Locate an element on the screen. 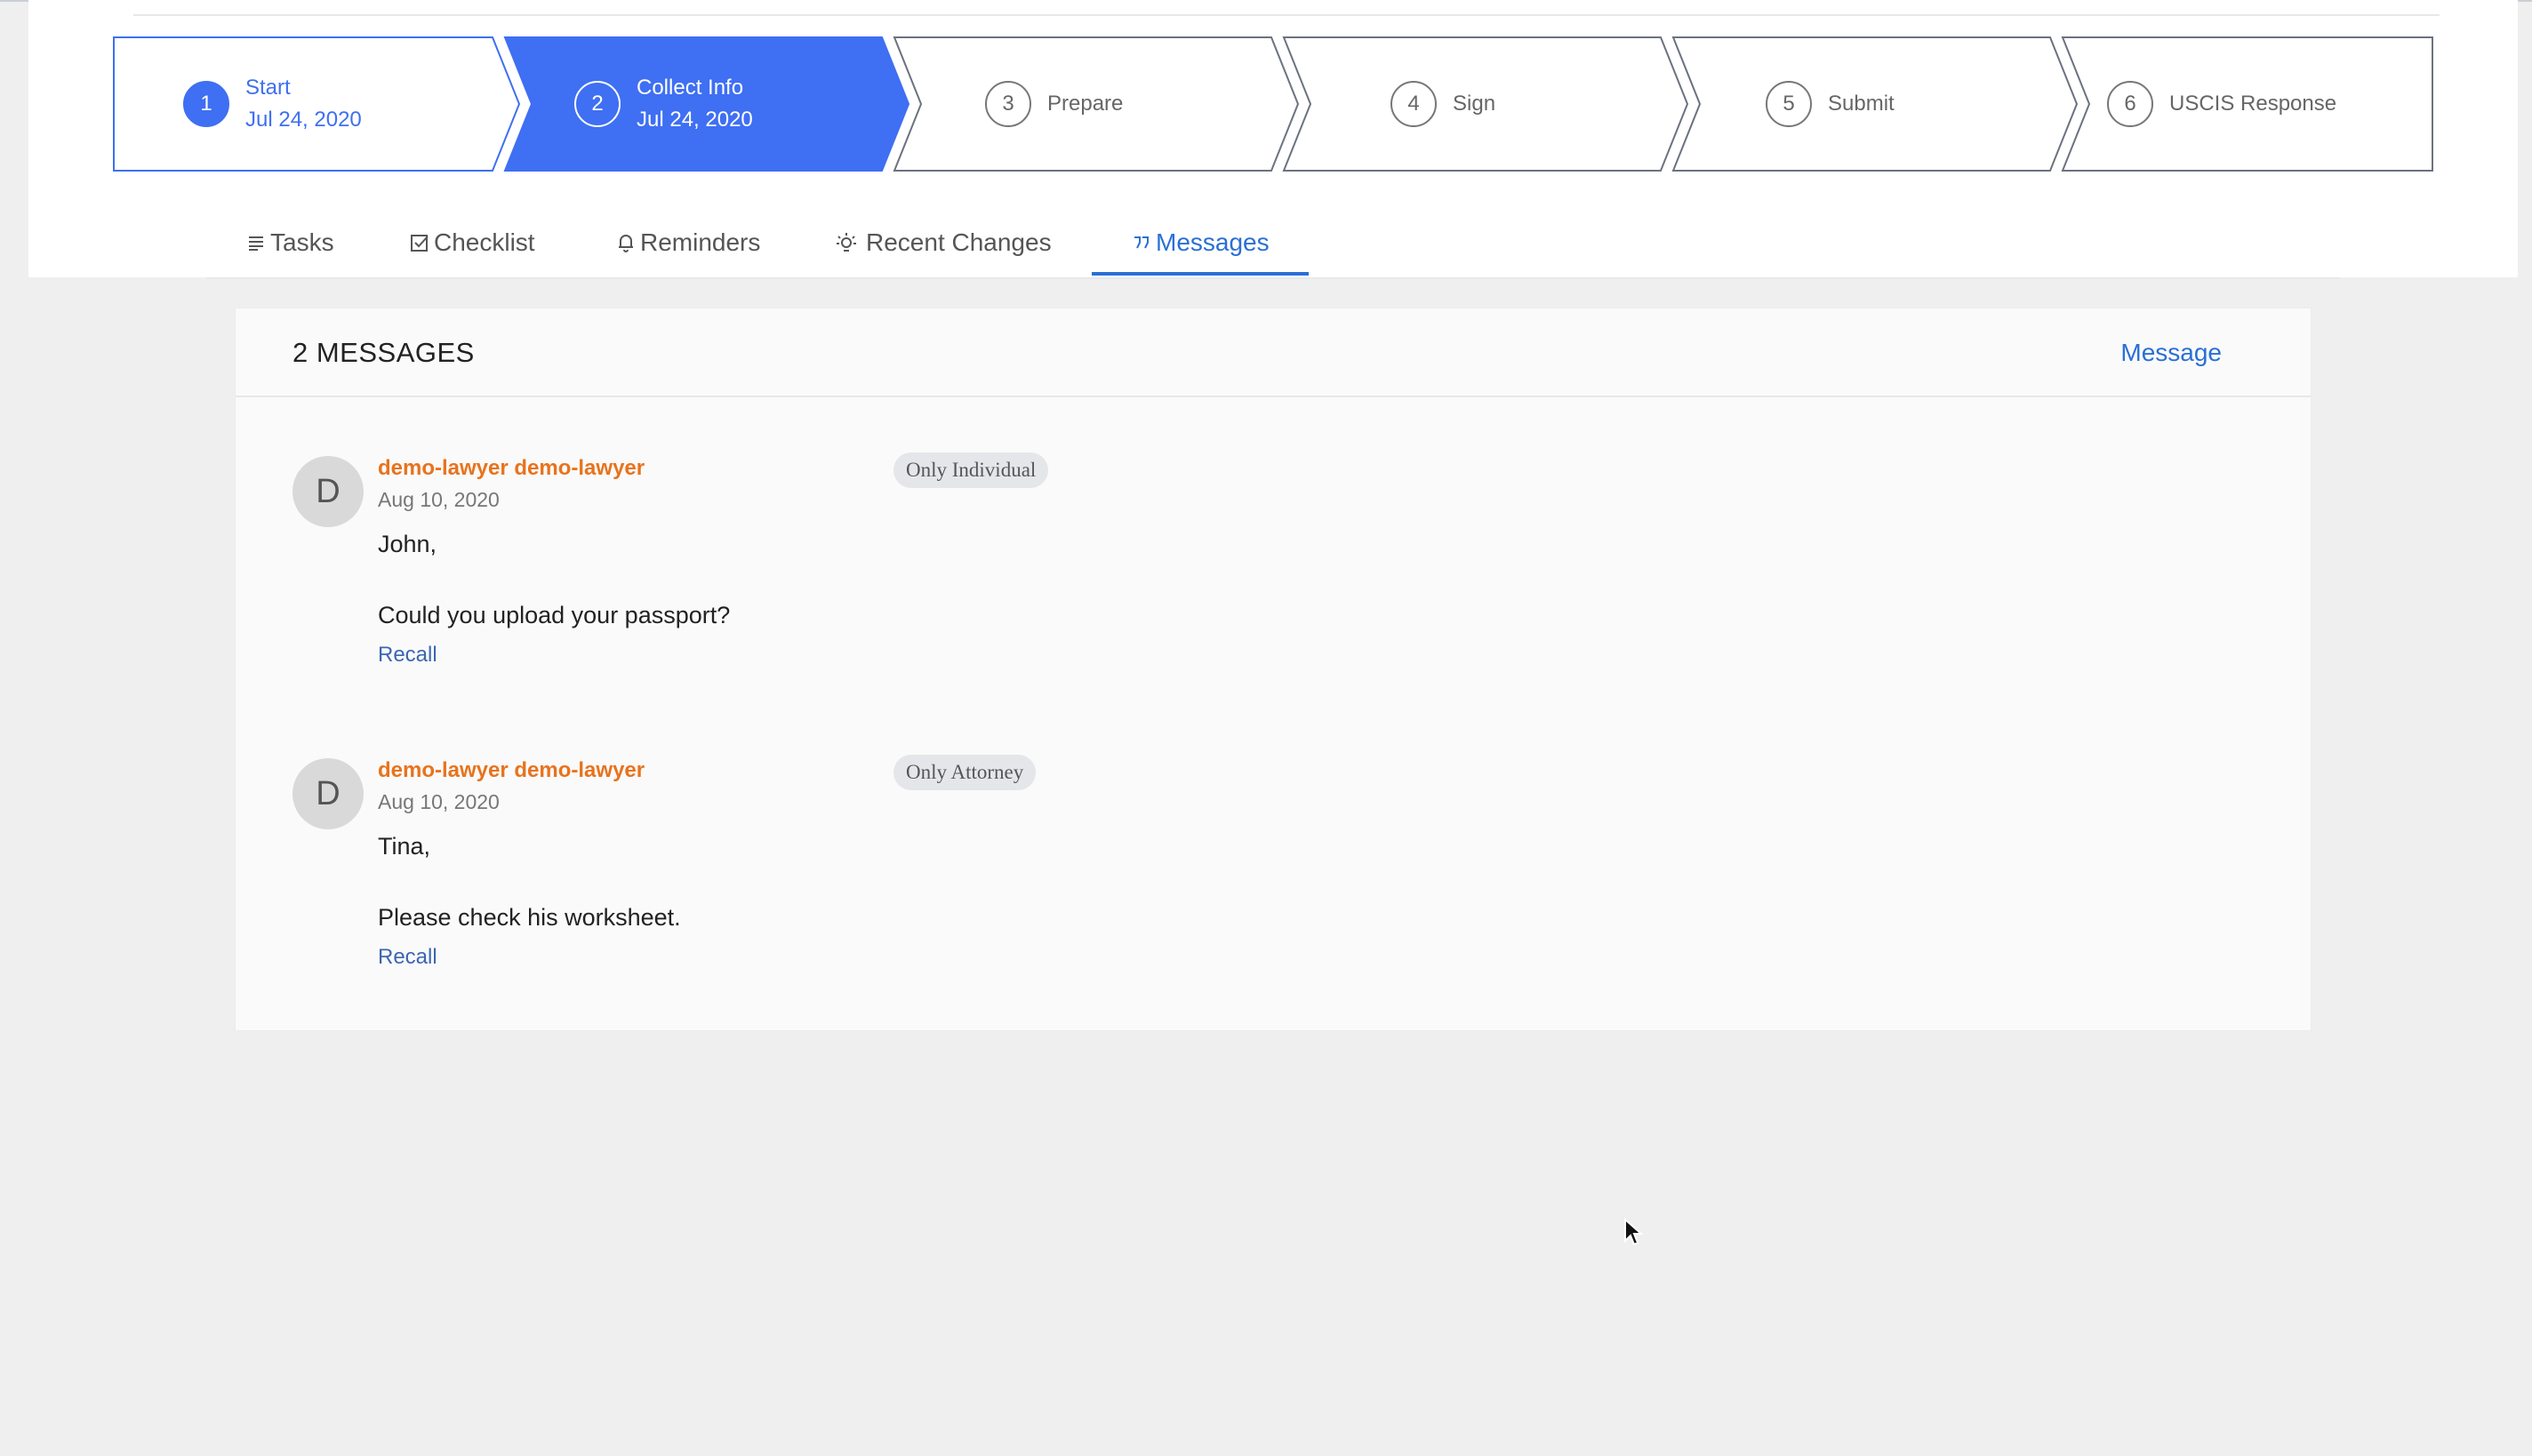  tab-label: Reminders is located at coordinates (700, 242).